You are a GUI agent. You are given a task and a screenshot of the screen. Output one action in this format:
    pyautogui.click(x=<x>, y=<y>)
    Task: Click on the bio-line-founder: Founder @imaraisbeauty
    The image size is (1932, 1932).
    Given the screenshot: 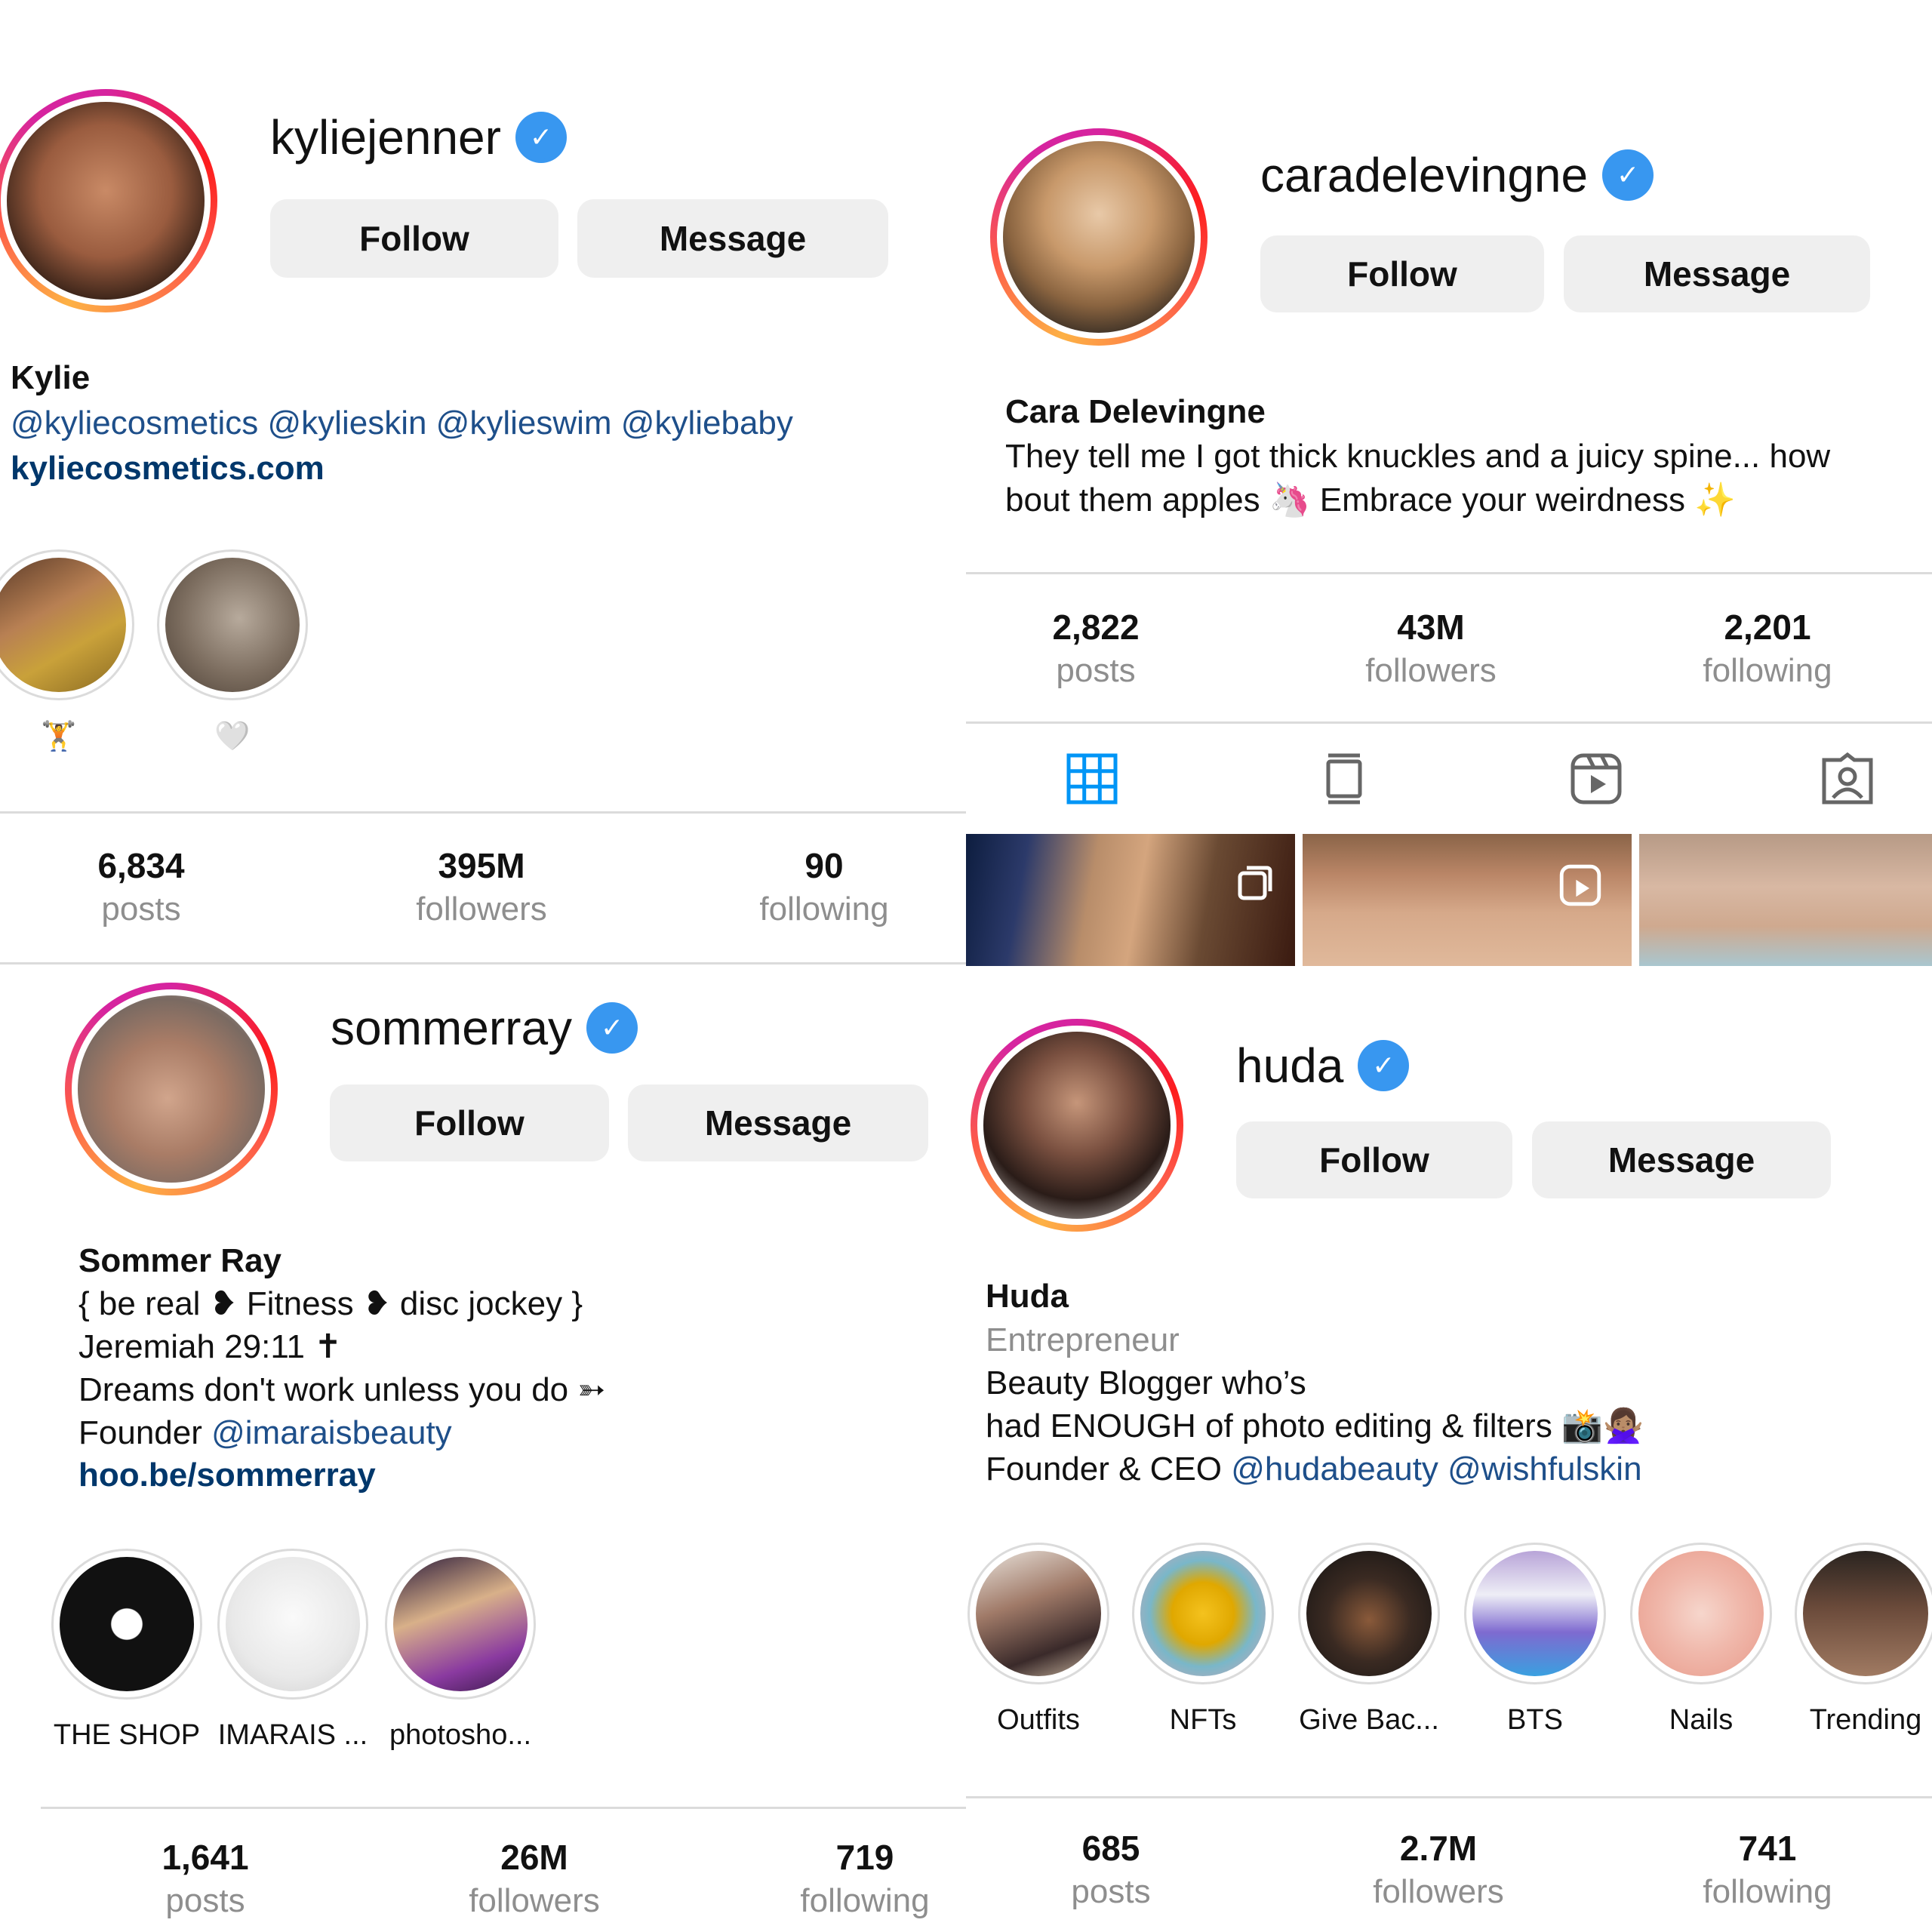 What is the action you would take?
    pyautogui.click(x=265, y=1432)
    